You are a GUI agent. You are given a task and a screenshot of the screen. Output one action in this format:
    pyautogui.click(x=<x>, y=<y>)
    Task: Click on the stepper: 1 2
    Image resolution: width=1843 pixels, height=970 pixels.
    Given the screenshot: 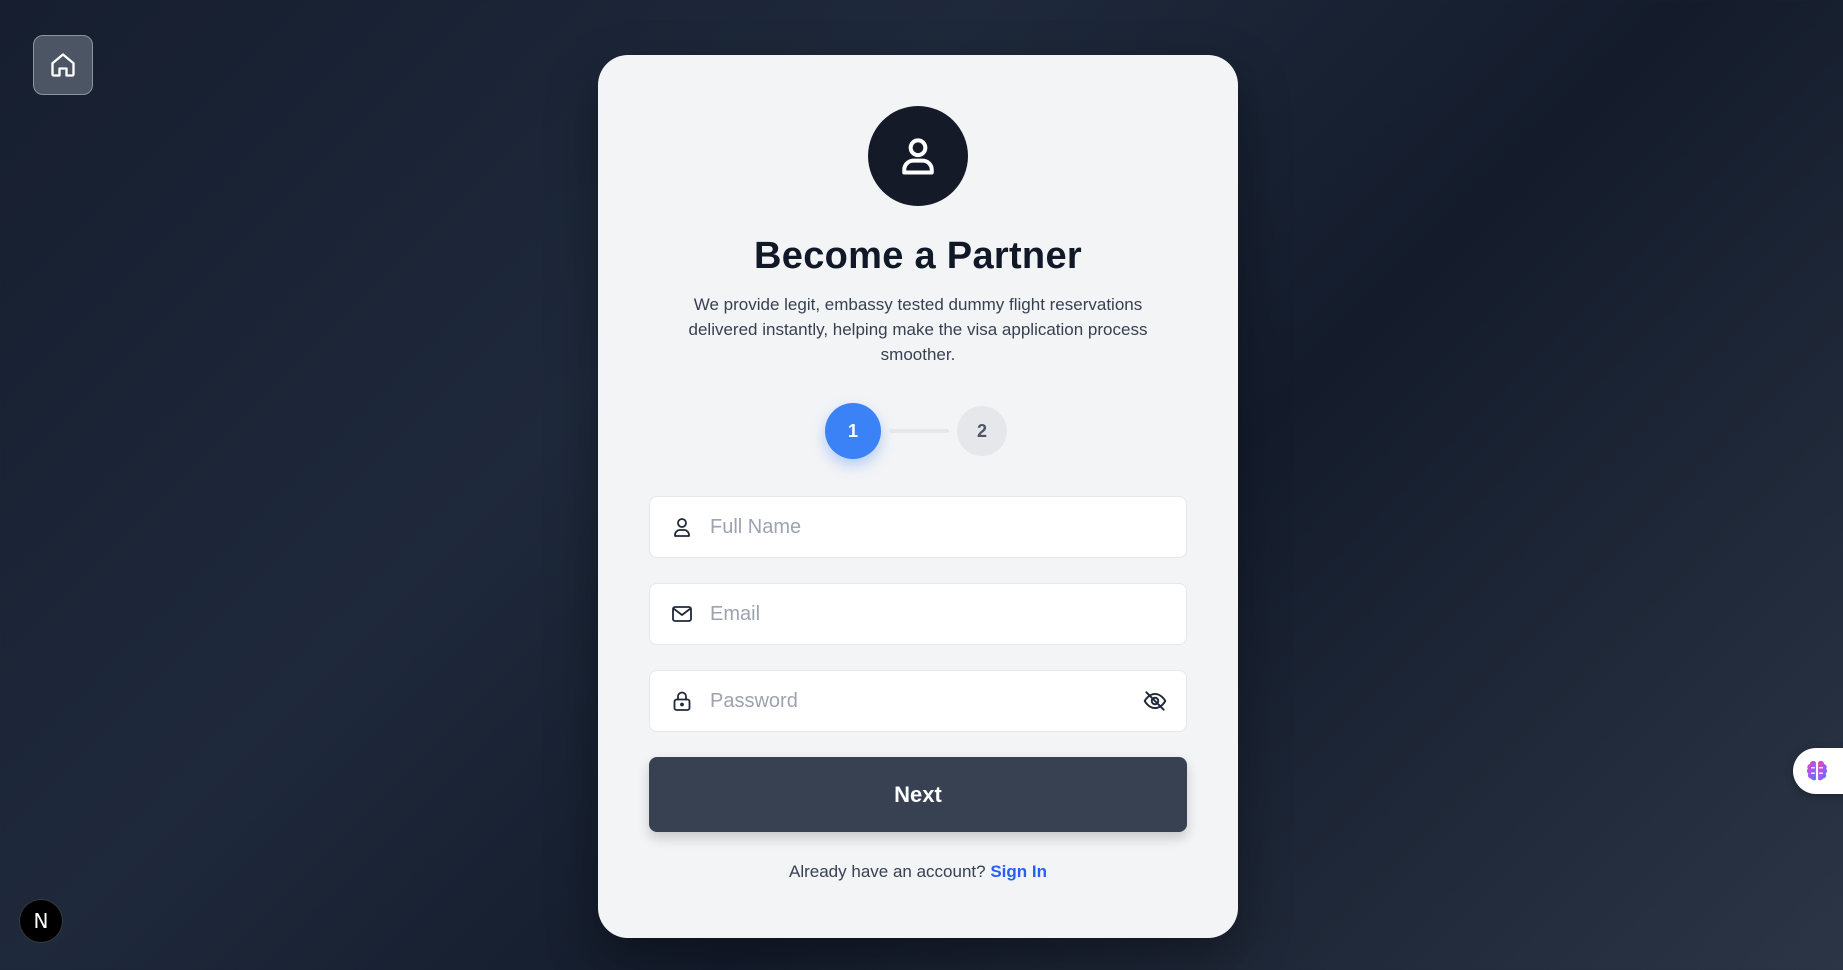 What is the action you would take?
    pyautogui.click(x=920, y=431)
    